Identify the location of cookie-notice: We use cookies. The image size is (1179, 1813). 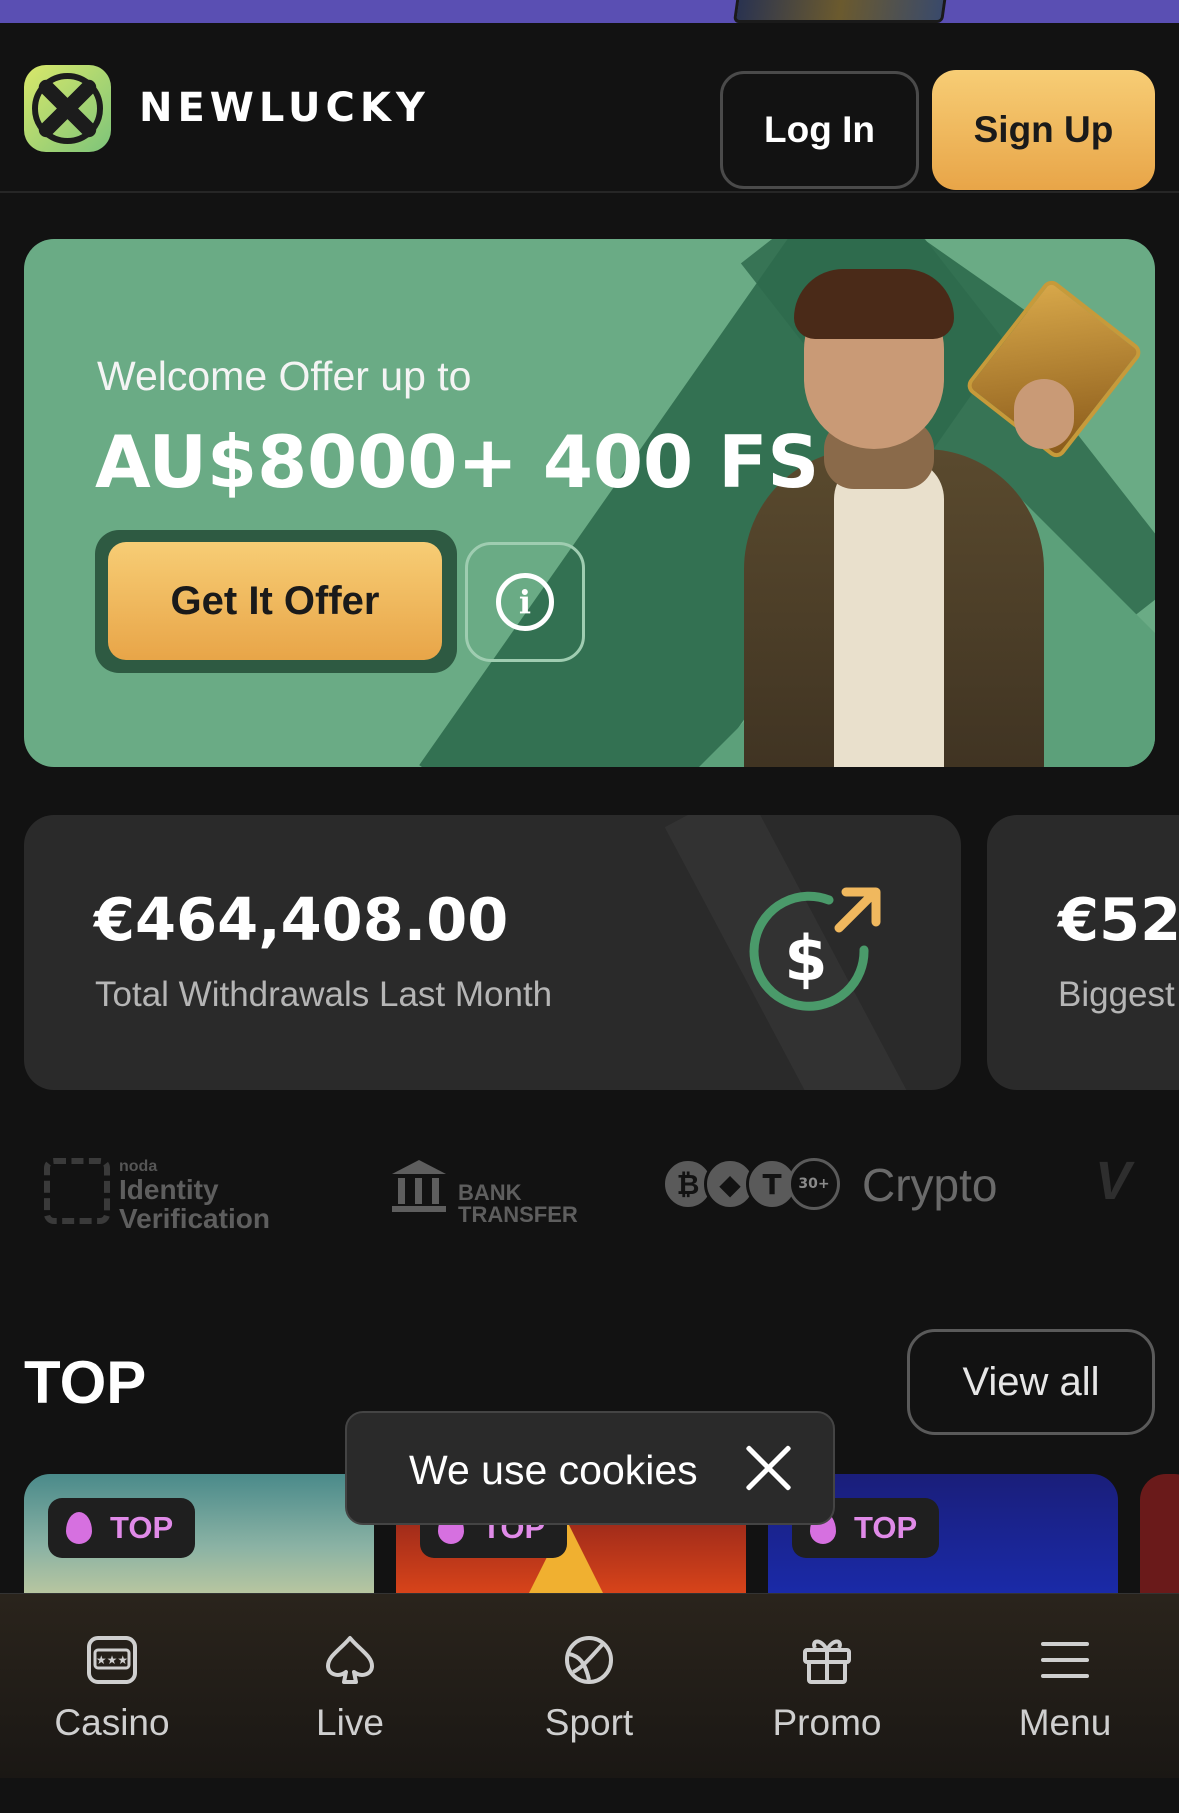
(590, 1468).